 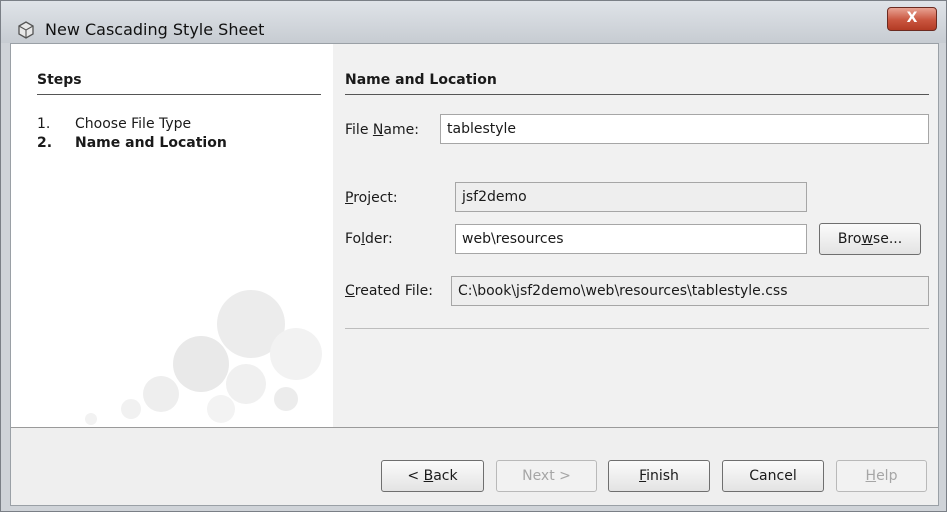 I want to click on steps-title: Steps, so click(x=59, y=80).